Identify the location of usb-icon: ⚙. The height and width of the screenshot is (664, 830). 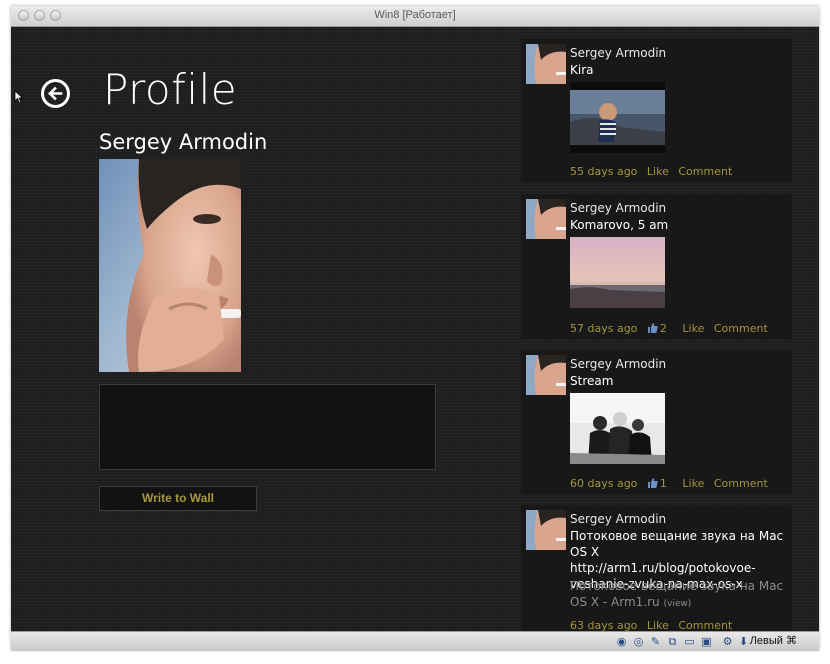
(727, 641).